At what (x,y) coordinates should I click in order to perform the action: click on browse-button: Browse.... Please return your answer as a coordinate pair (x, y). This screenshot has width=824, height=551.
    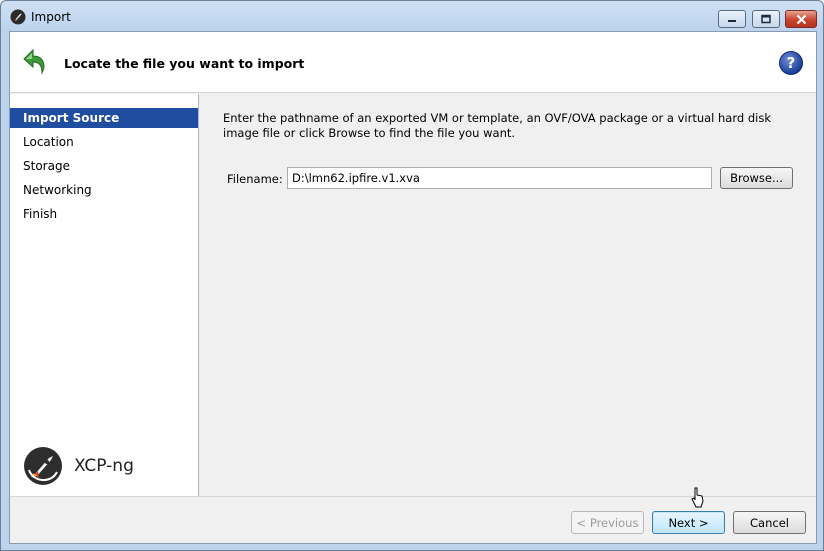
    Looking at the image, I should click on (756, 178).